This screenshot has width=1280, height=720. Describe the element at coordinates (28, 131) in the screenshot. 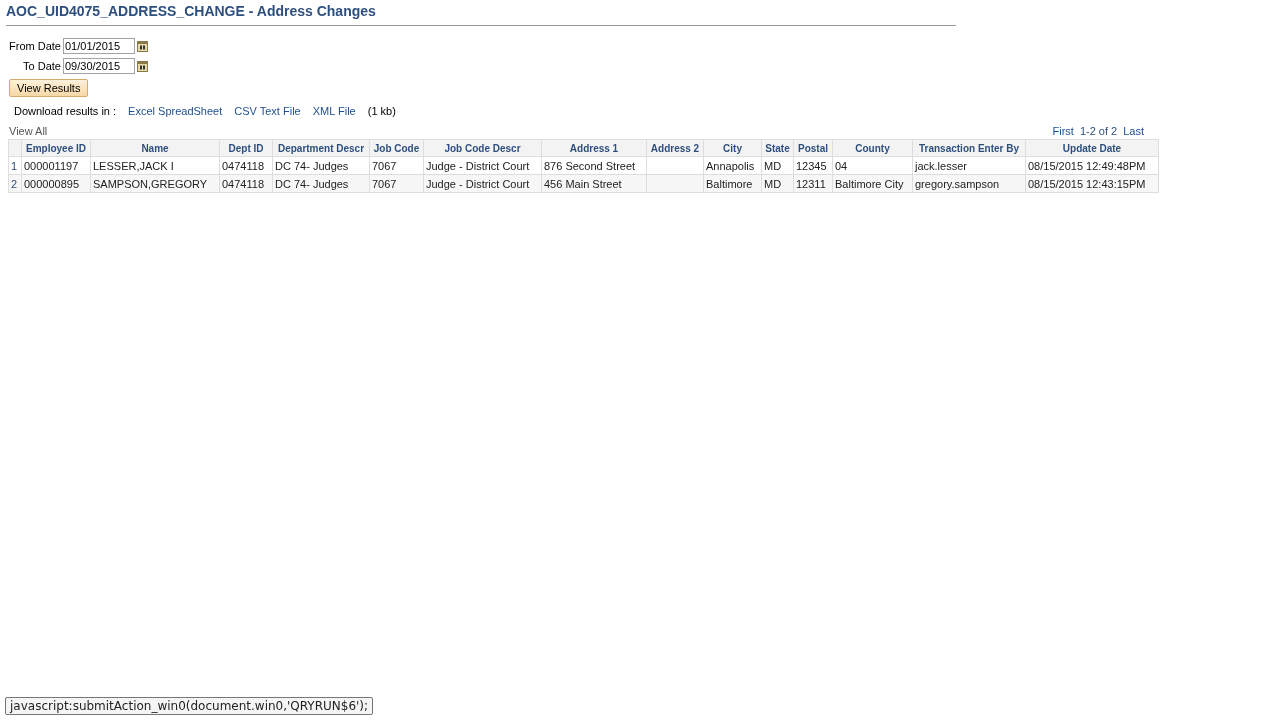

I see `view-all-link: View All` at that location.